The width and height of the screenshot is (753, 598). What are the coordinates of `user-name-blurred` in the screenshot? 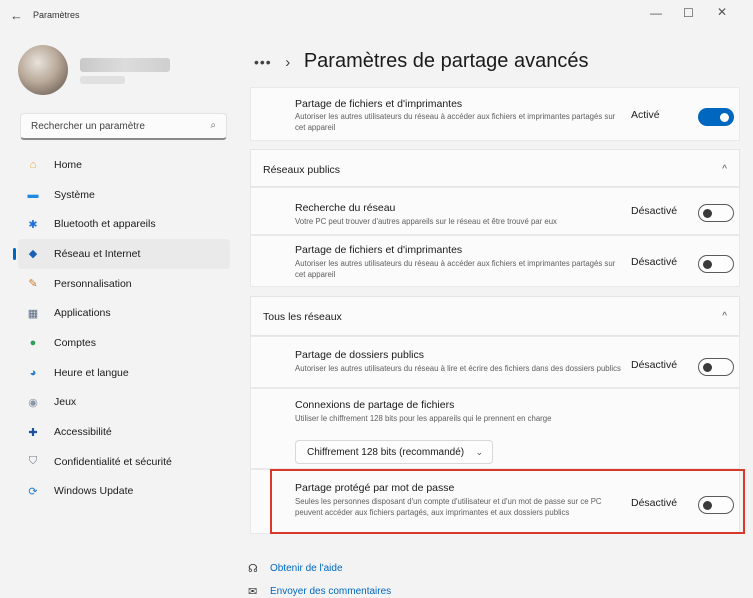 It's located at (125, 65).